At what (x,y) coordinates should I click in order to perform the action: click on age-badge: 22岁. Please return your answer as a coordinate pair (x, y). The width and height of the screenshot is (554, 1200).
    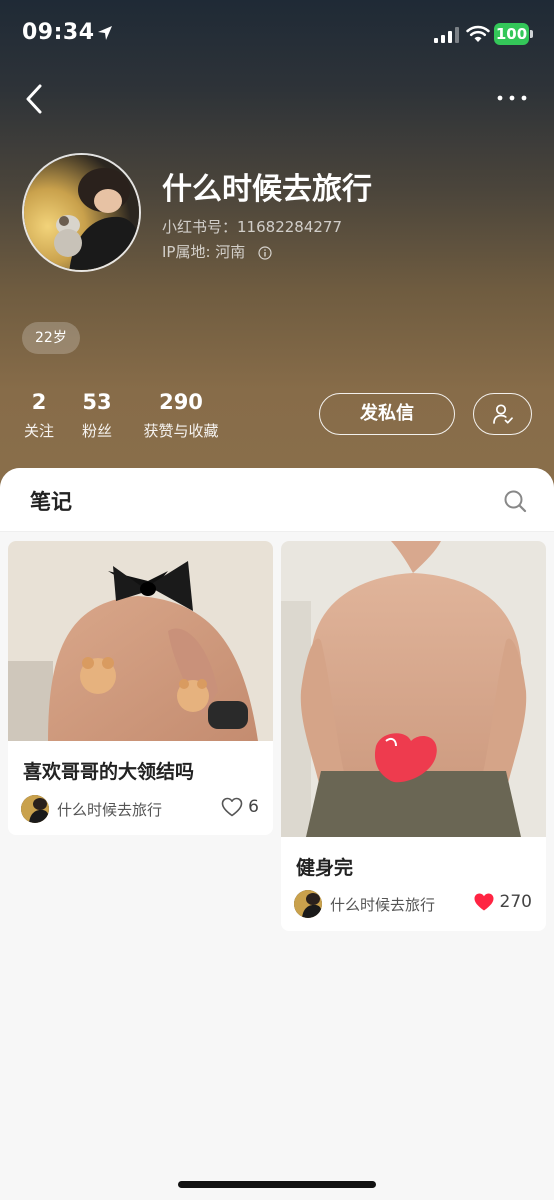
    Looking at the image, I should click on (51, 338).